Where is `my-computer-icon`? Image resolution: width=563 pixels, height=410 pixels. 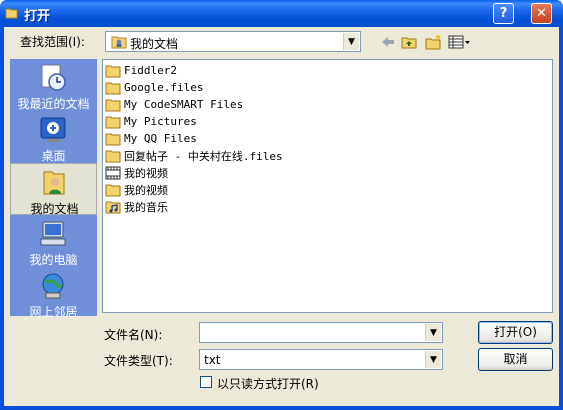 my-computer-icon is located at coordinates (53, 233).